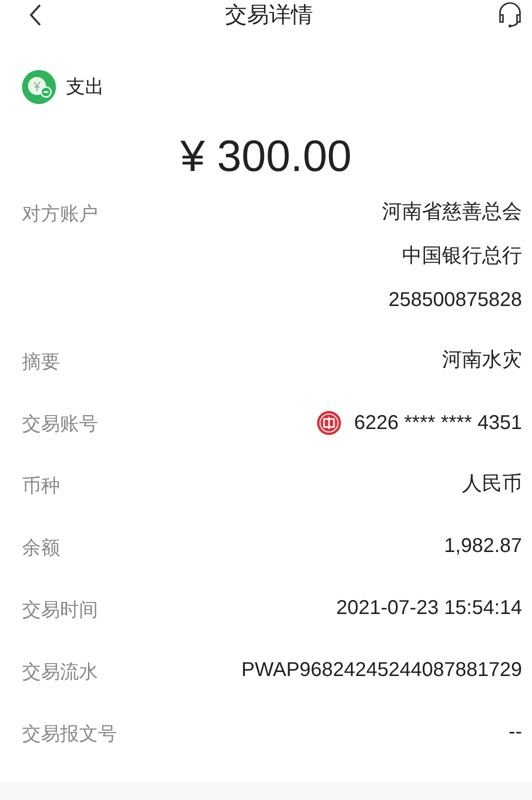  What do you see at coordinates (515, 732) in the screenshot?
I see `field-value: --` at bounding box center [515, 732].